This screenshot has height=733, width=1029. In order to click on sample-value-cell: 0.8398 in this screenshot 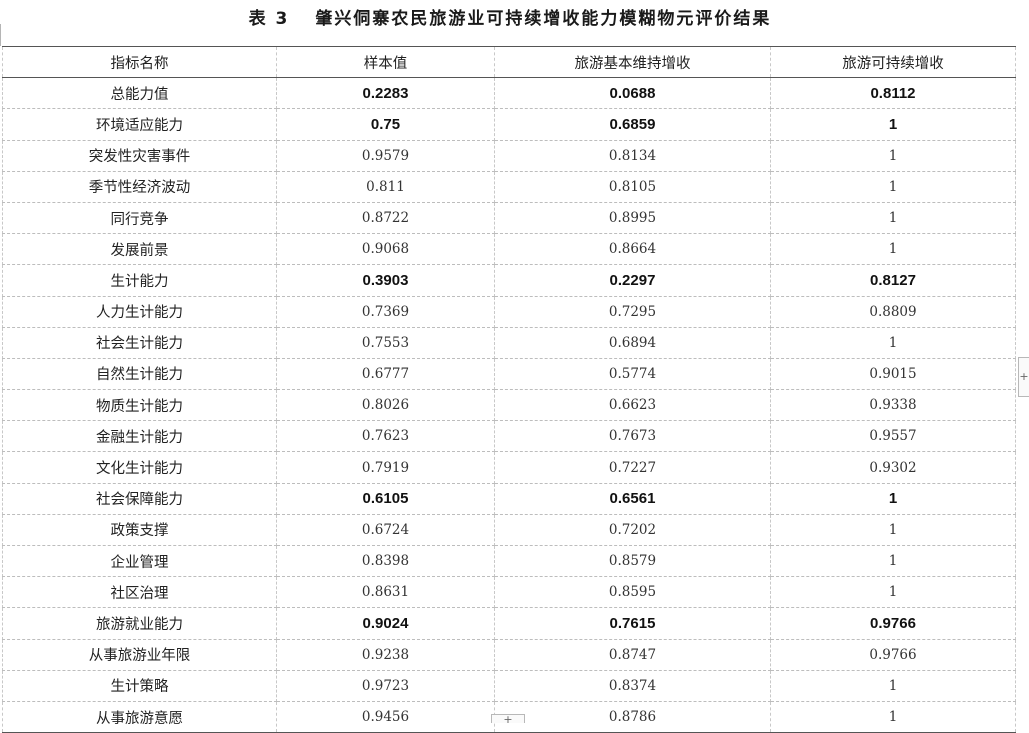, I will do `click(385, 561)`.